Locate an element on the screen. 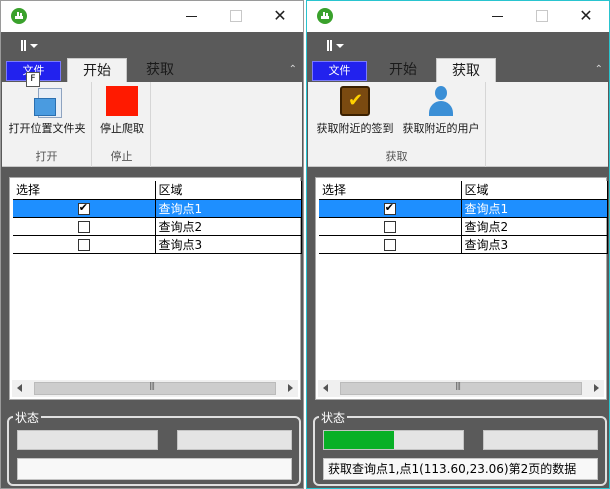 This screenshot has height=489, width=610. fetch-checkins-label: 获取附近的签到 is located at coordinates (355, 128).